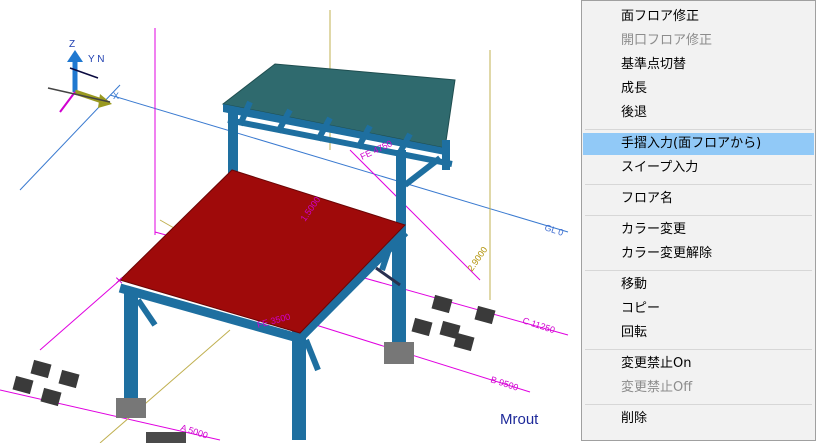 The image size is (818, 443). Describe the element at coordinates (83, 76) in the screenshot. I see `axis-triad: Z Y N X` at that location.